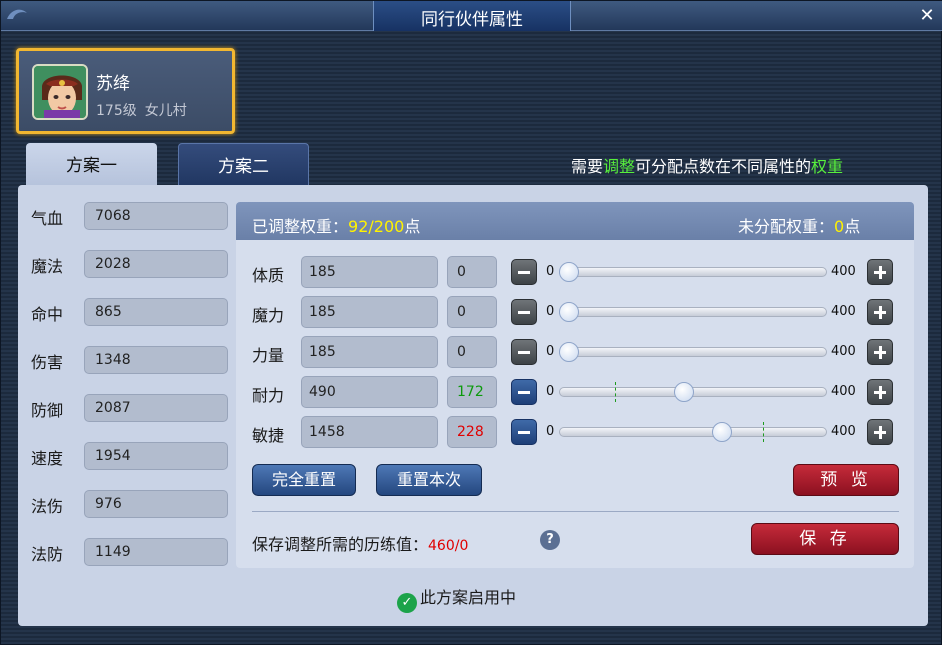 The height and width of the screenshot is (645, 942). What do you see at coordinates (268, 315) in the screenshot?
I see `attribute-label: 魔力` at bounding box center [268, 315].